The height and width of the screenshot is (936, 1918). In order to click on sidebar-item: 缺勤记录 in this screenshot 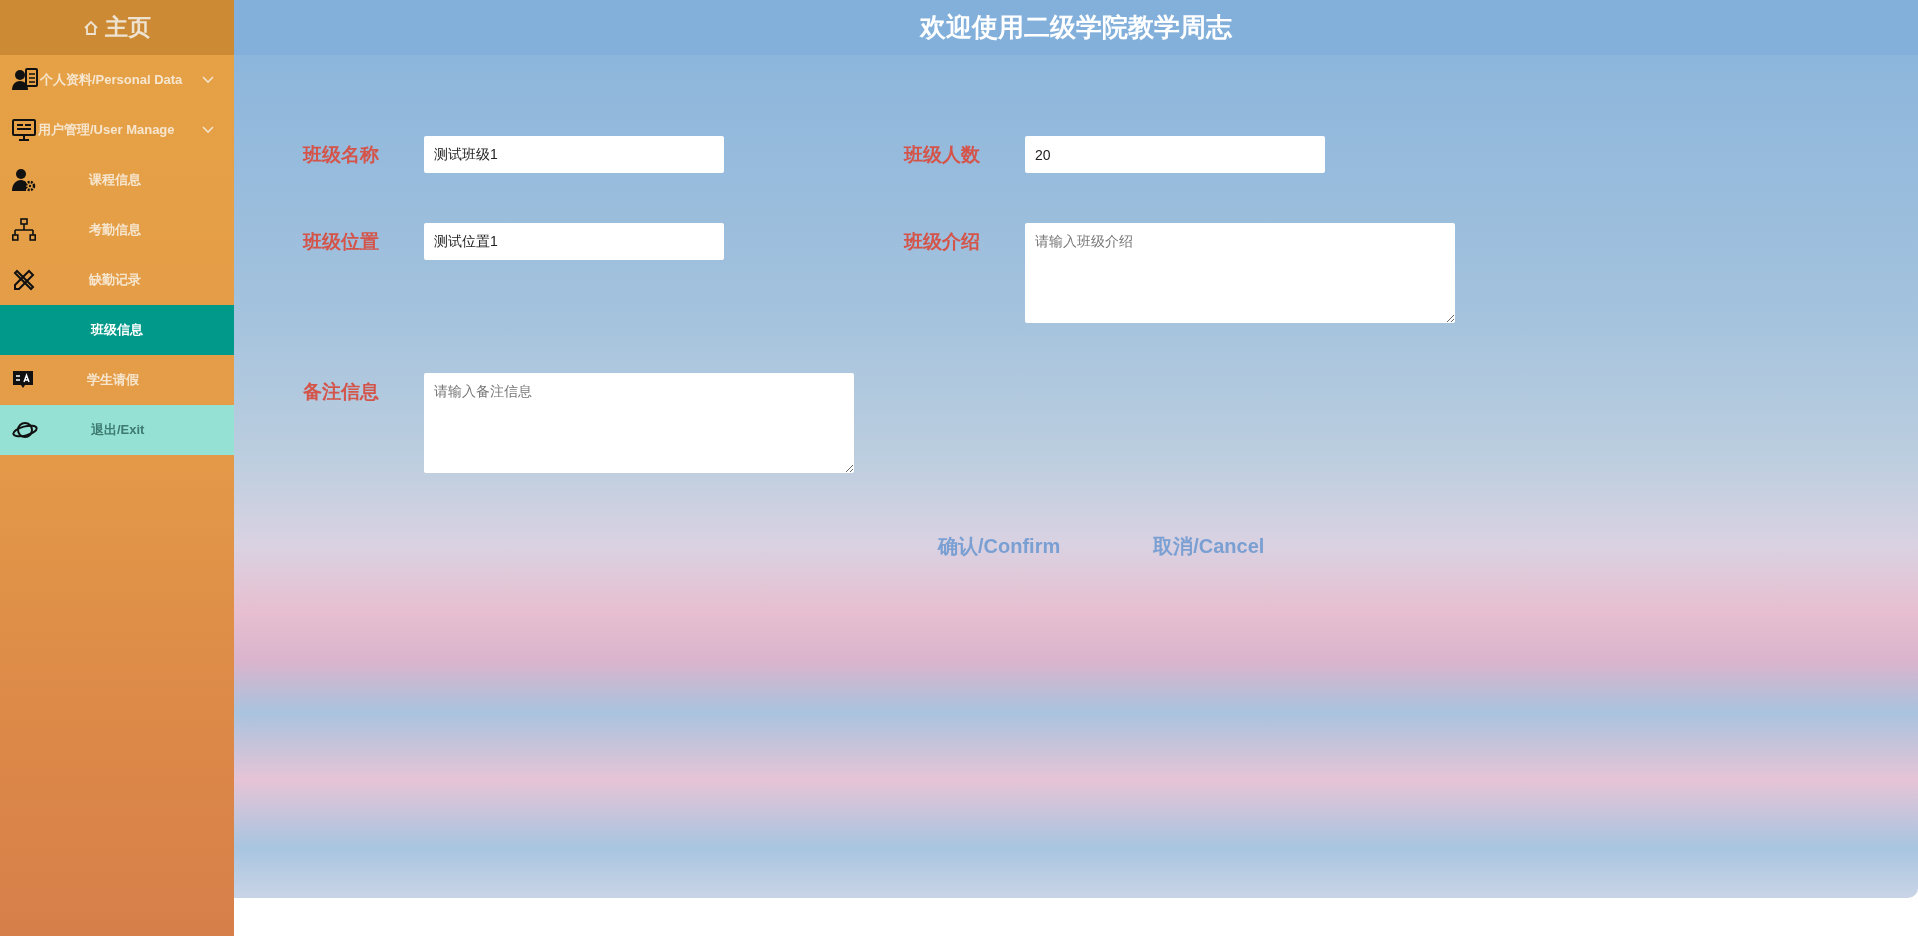, I will do `click(117, 280)`.